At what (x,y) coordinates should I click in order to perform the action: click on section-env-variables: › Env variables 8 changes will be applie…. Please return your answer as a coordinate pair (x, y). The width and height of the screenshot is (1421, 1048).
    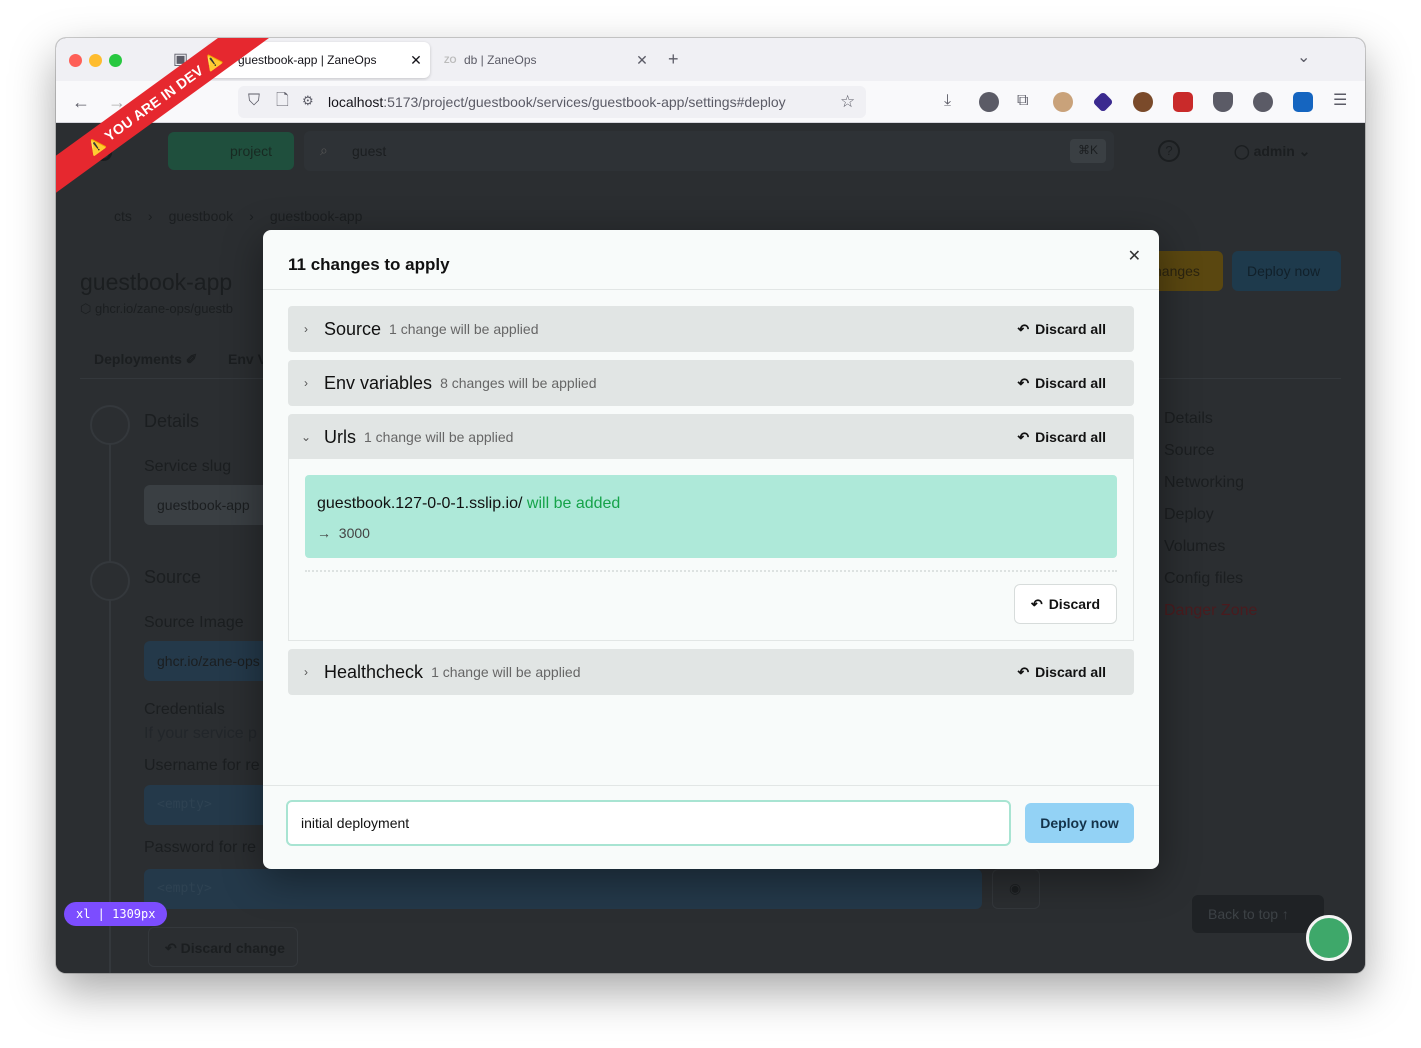
    Looking at the image, I should click on (711, 383).